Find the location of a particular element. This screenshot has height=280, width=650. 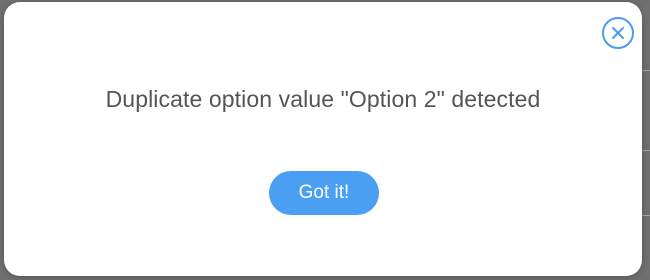

got-it-button: Got it! is located at coordinates (324, 193).